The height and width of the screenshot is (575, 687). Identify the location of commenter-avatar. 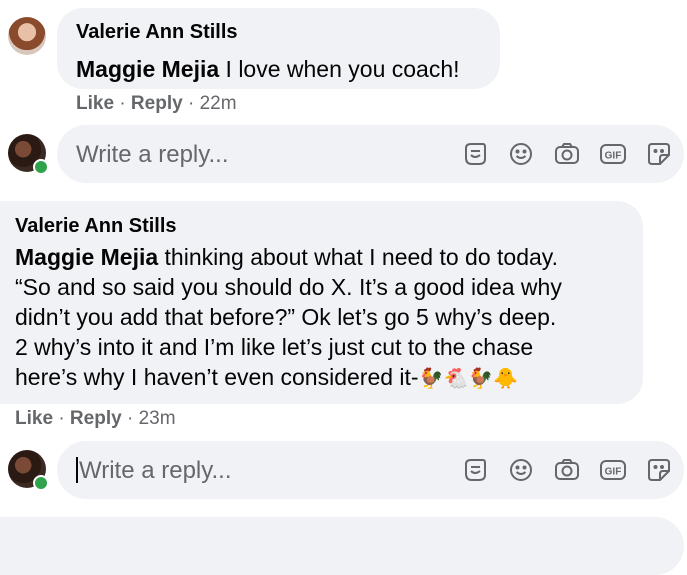
(27, 36).